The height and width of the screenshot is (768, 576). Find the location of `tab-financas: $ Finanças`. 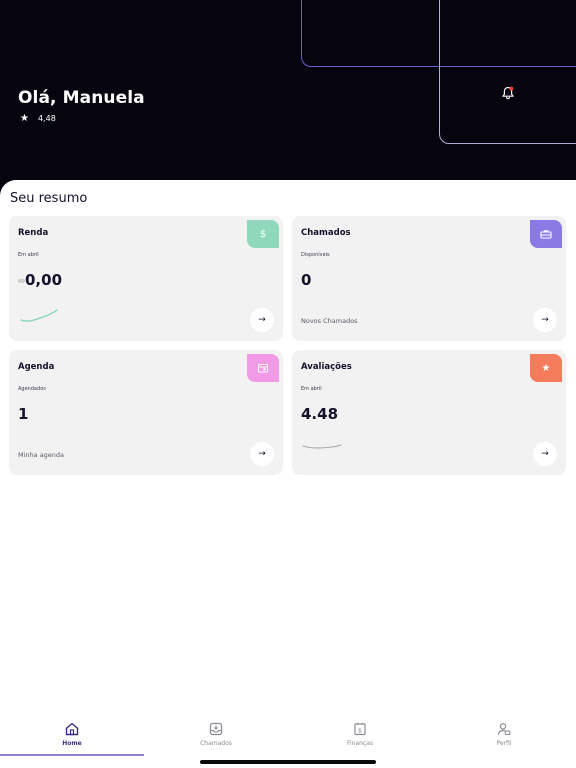

tab-financas: $ Finanças is located at coordinates (360, 736).